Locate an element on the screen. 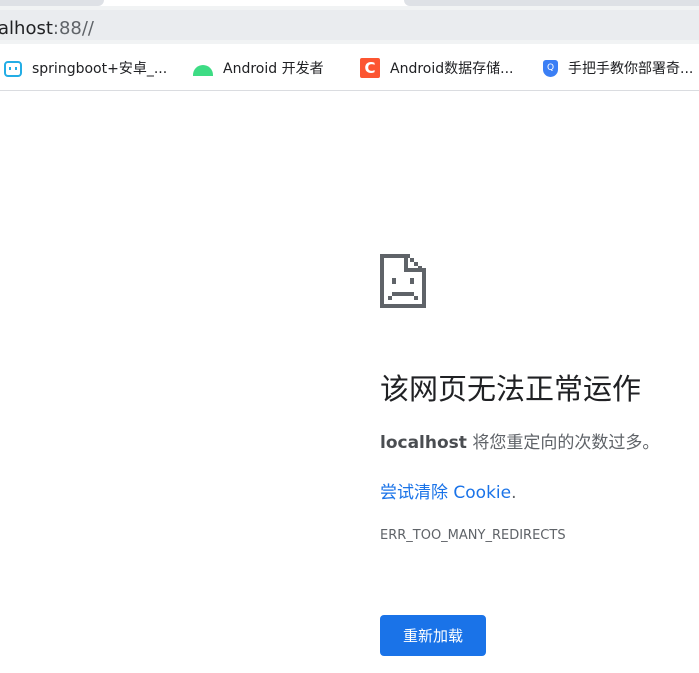 This screenshot has width=699, height=673. error-host: localhost is located at coordinates (423, 443).